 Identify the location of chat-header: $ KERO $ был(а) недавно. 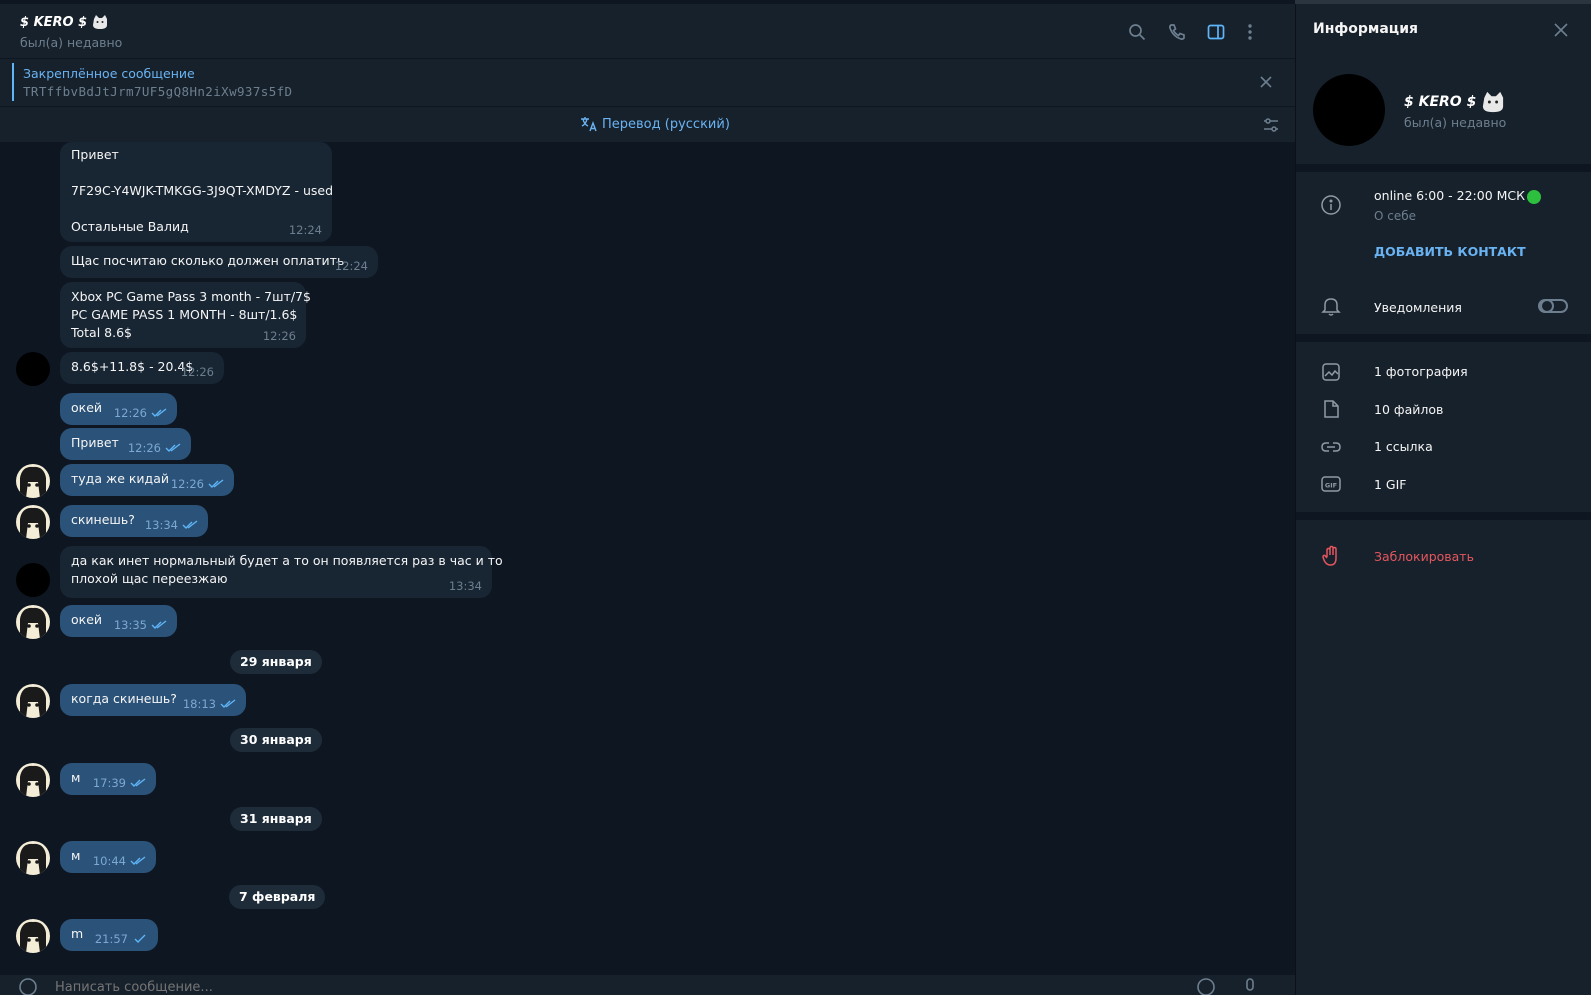
(647, 31).